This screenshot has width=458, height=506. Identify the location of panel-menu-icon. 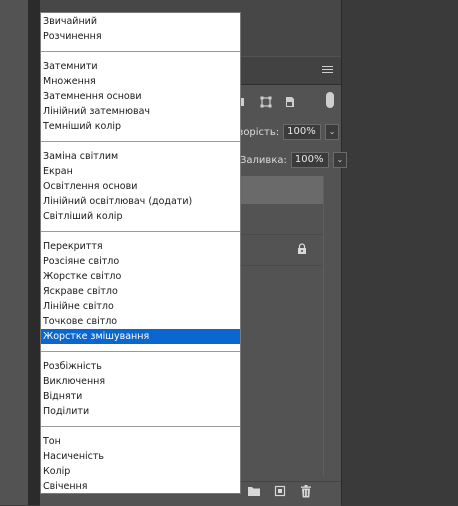
(327, 70).